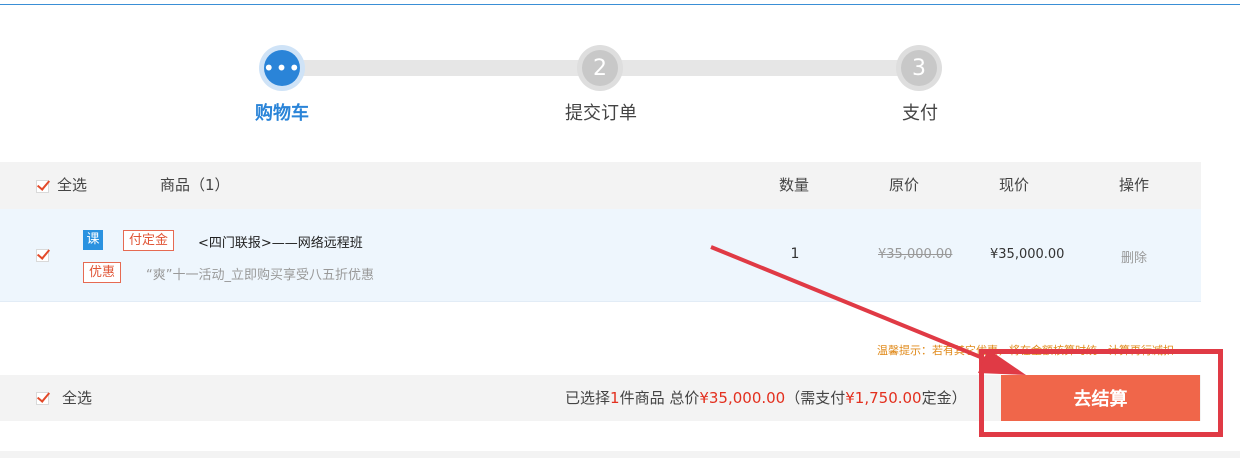  What do you see at coordinates (620, 454) in the screenshot?
I see `bottom-divider` at bounding box center [620, 454].